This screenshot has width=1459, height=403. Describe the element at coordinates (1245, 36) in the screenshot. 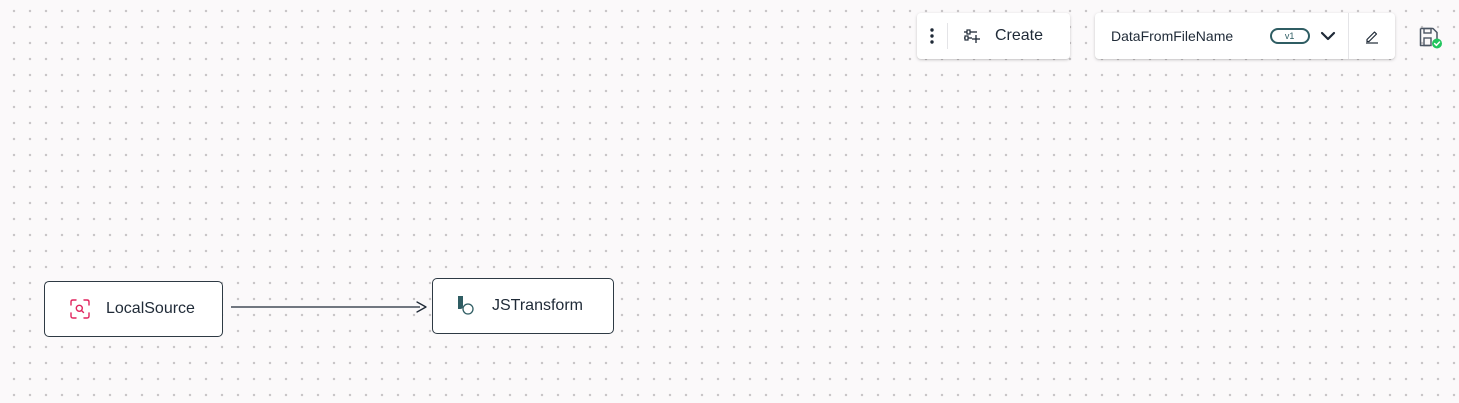

I see `flow-name-bar: DataFromFileName v1` at that location.